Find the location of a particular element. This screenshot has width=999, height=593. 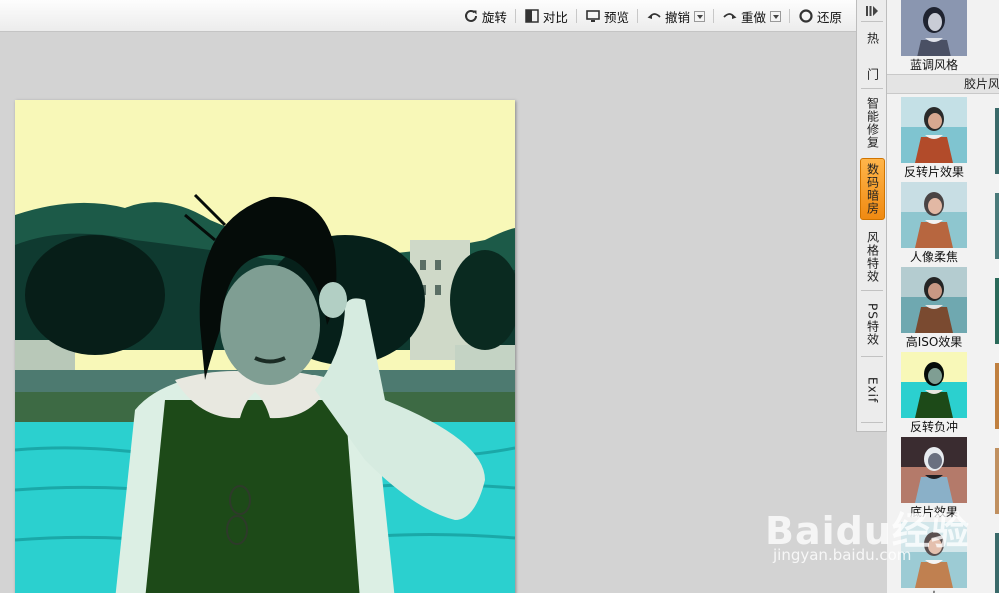

collapse-panel-button is located at coordinates (872, 11).